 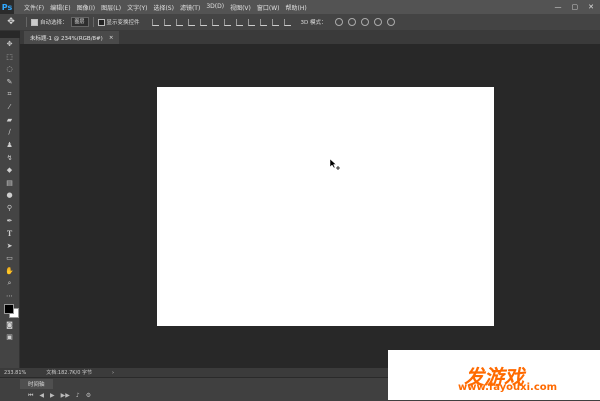 I want to click on pan-3d-icon, so click(x=365, y=22).